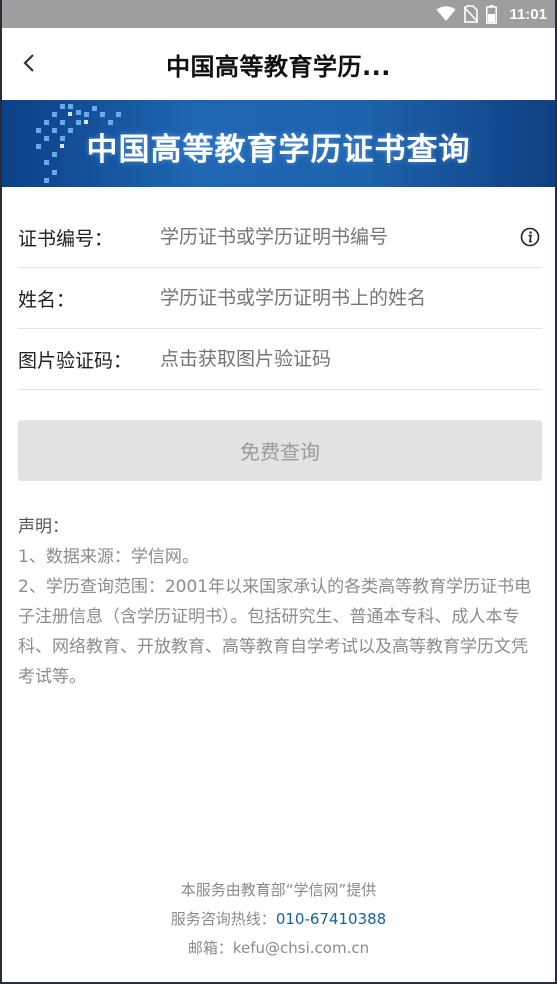 This screenshot has height=984, width=557. I want to click on free-query-button: 免费查询, so click(280, 450).